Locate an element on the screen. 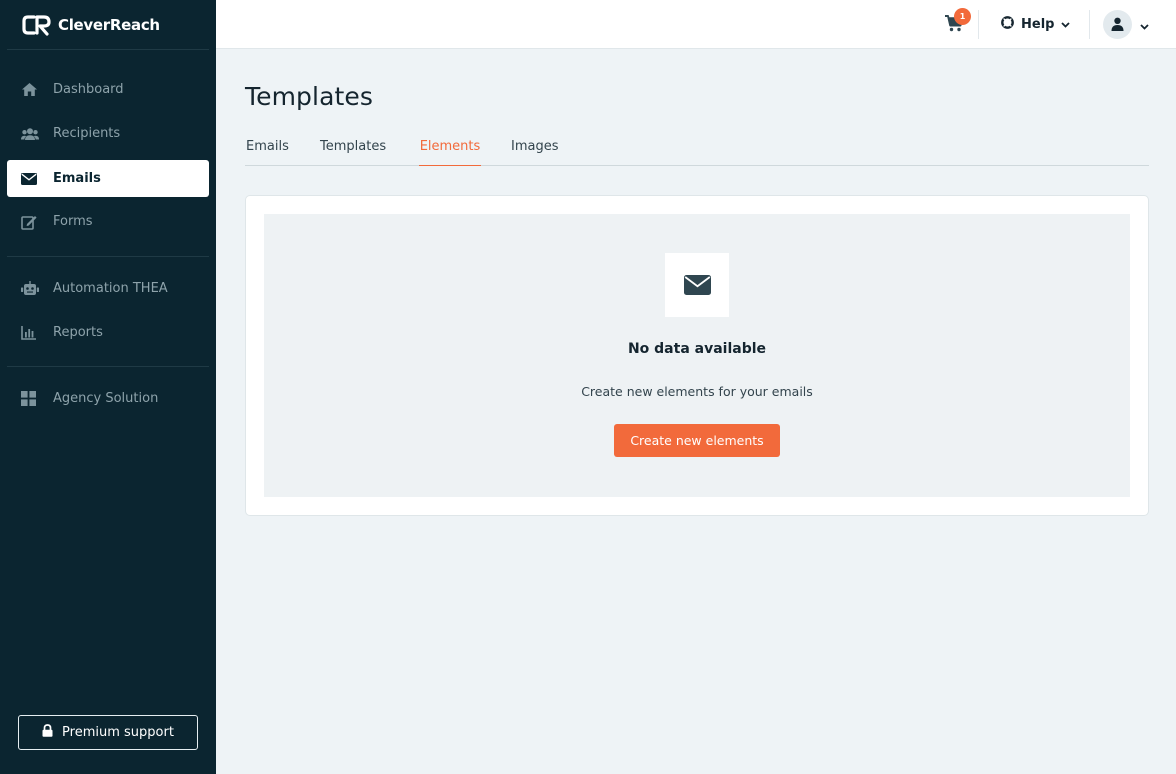  edit-icon is located at coordinates (30, 222).